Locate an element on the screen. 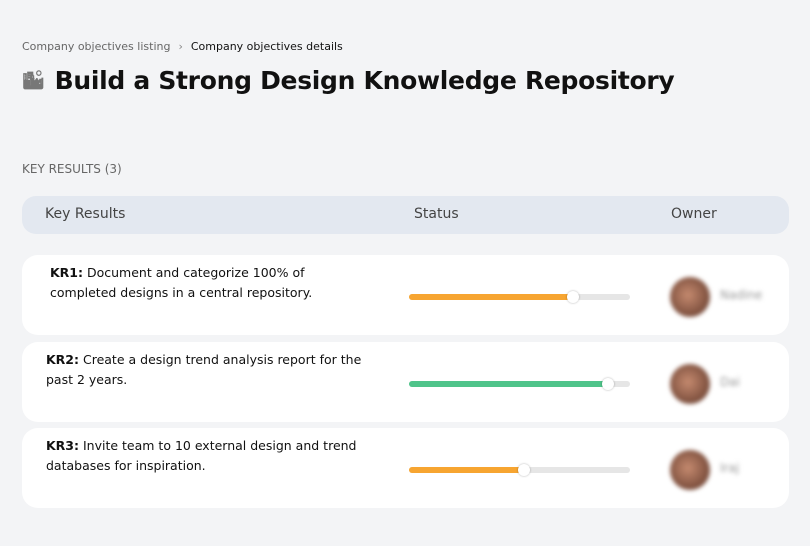  header-owner: Owner is located at coordinates (694, 214).